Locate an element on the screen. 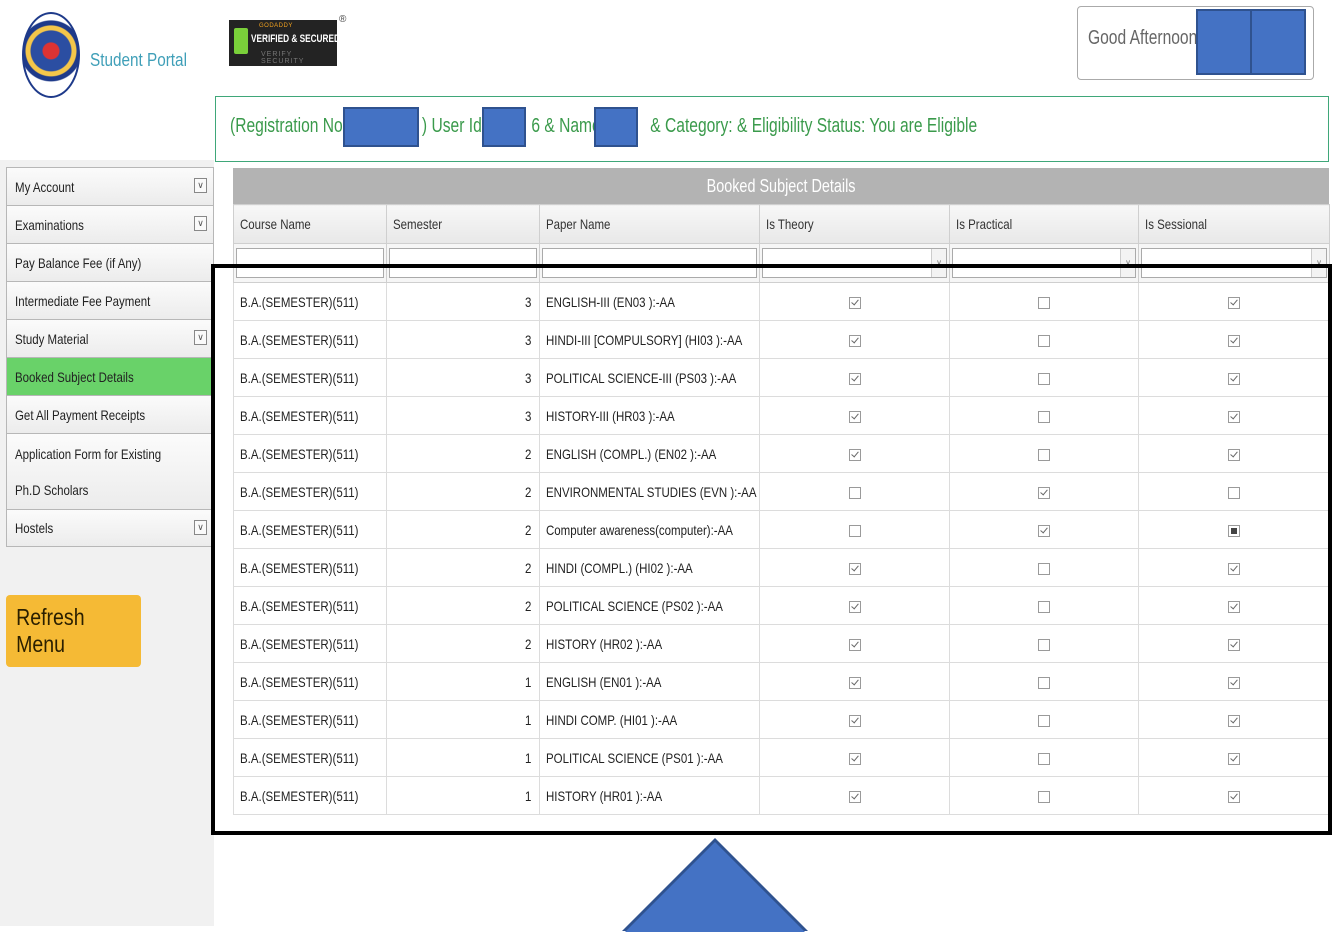 The image size is (1337, 932). table-row: B.A.(SEMESTER)(511) 1 HISTORY (HR01 ):-AA is located at coordinates (781, 795).